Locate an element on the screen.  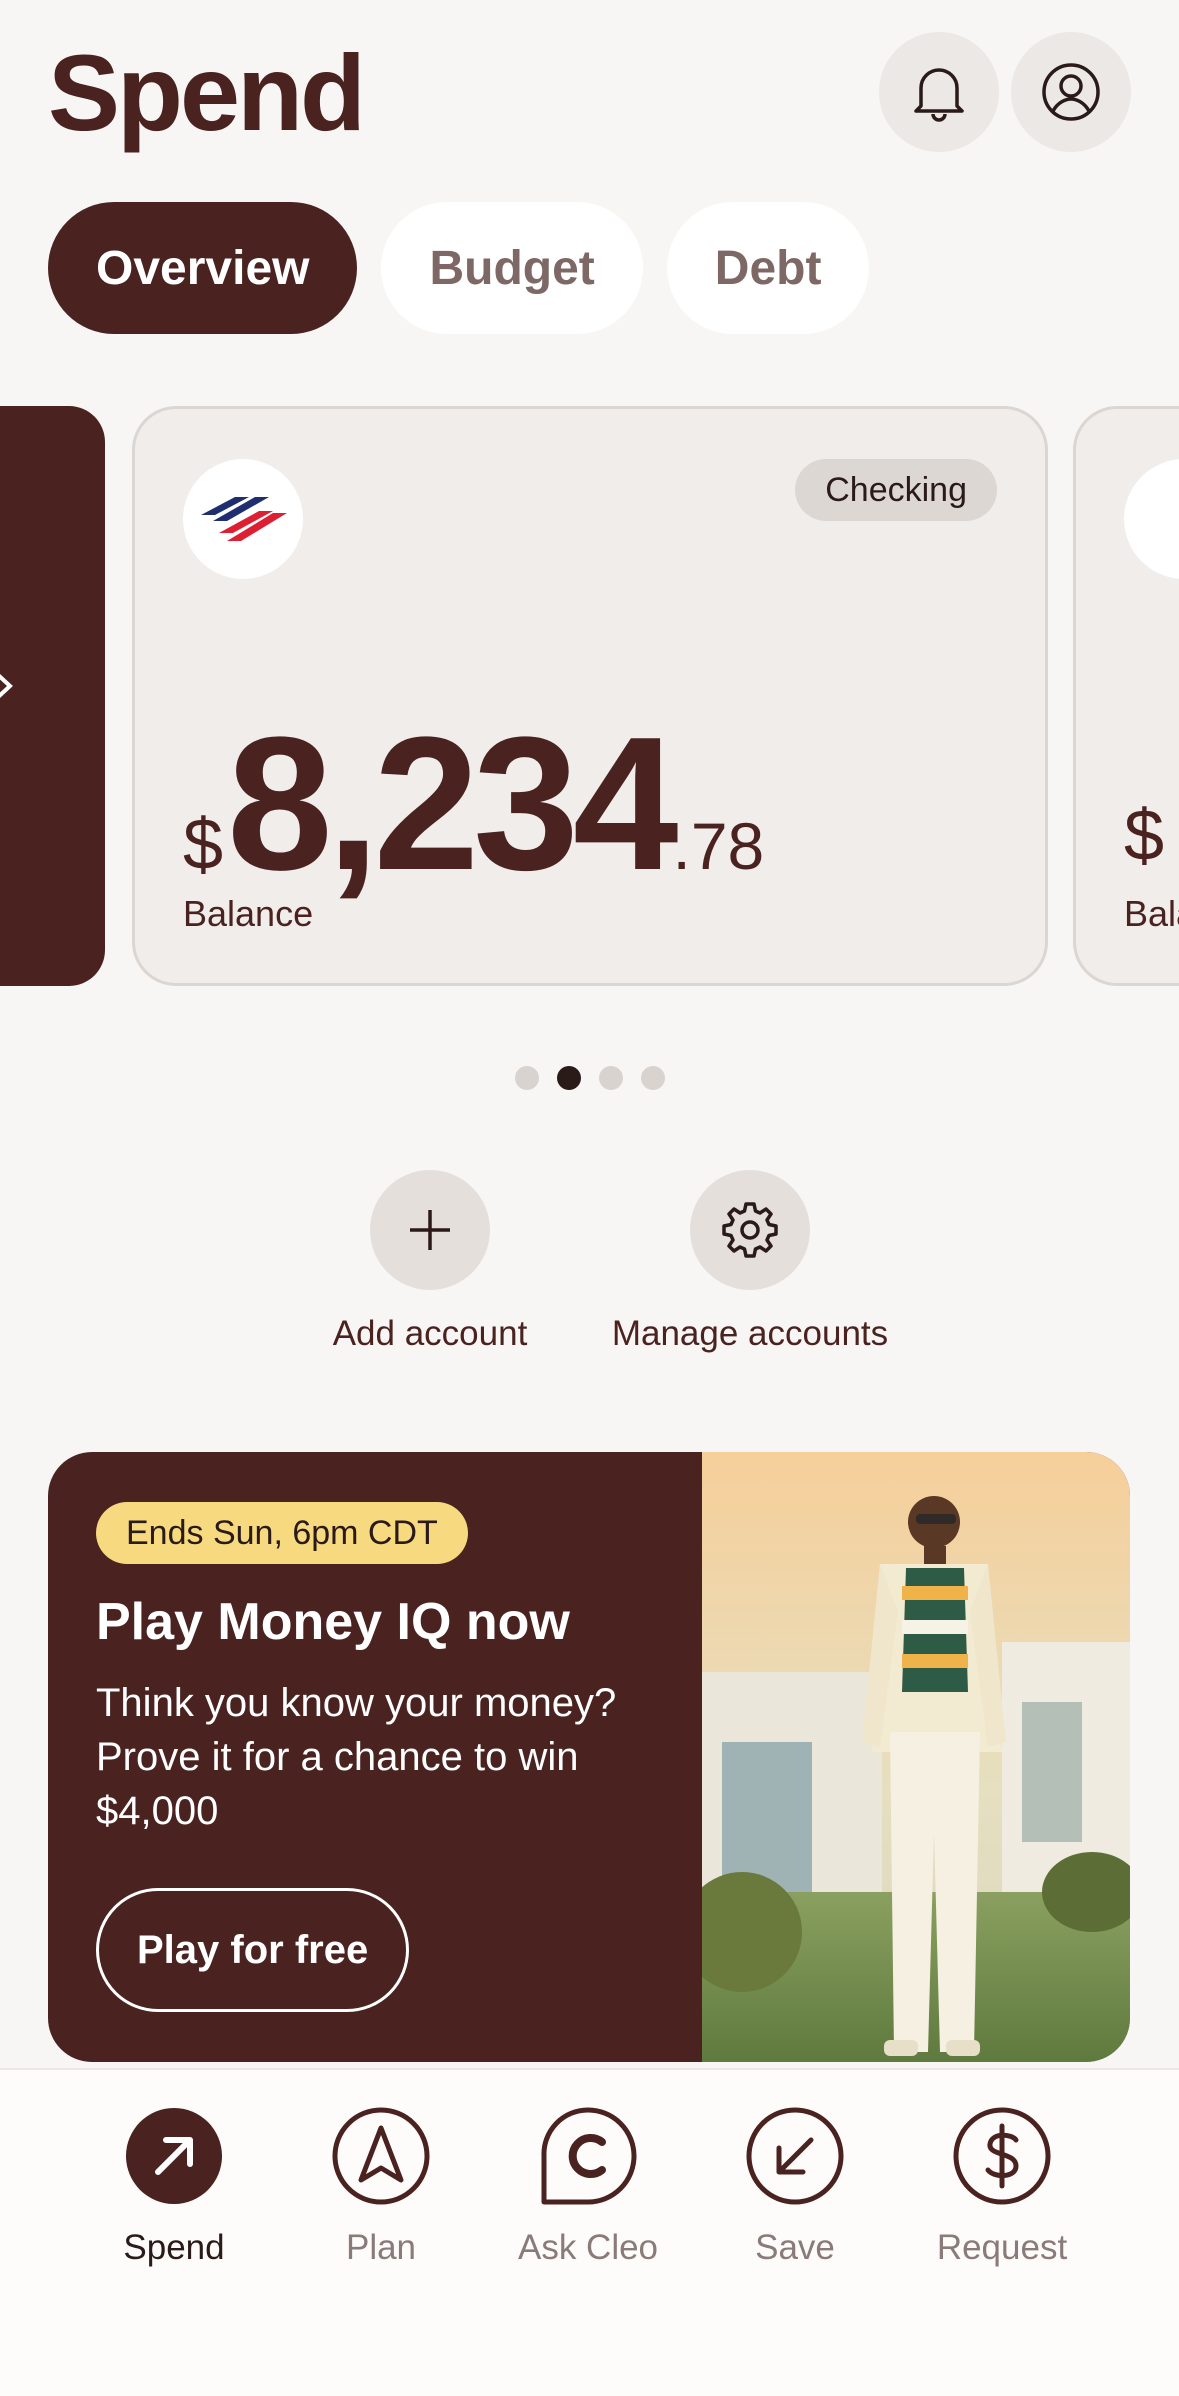
cleo-chat-icon is located at coordinates (589, 2156).